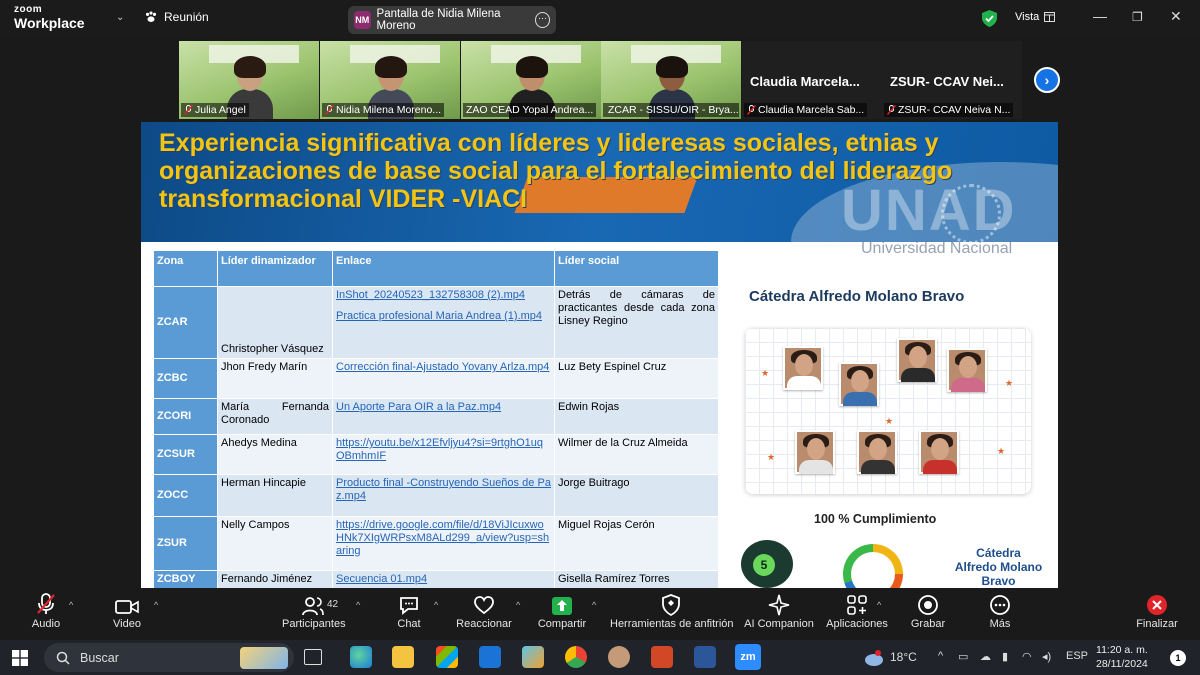 The width and height of the screenshot is (1200, 675). Describe the element at coordinates (438, 20) in the screenshot. I see `share-label: Pantalla de Nidia Milena Moreno` at that location.